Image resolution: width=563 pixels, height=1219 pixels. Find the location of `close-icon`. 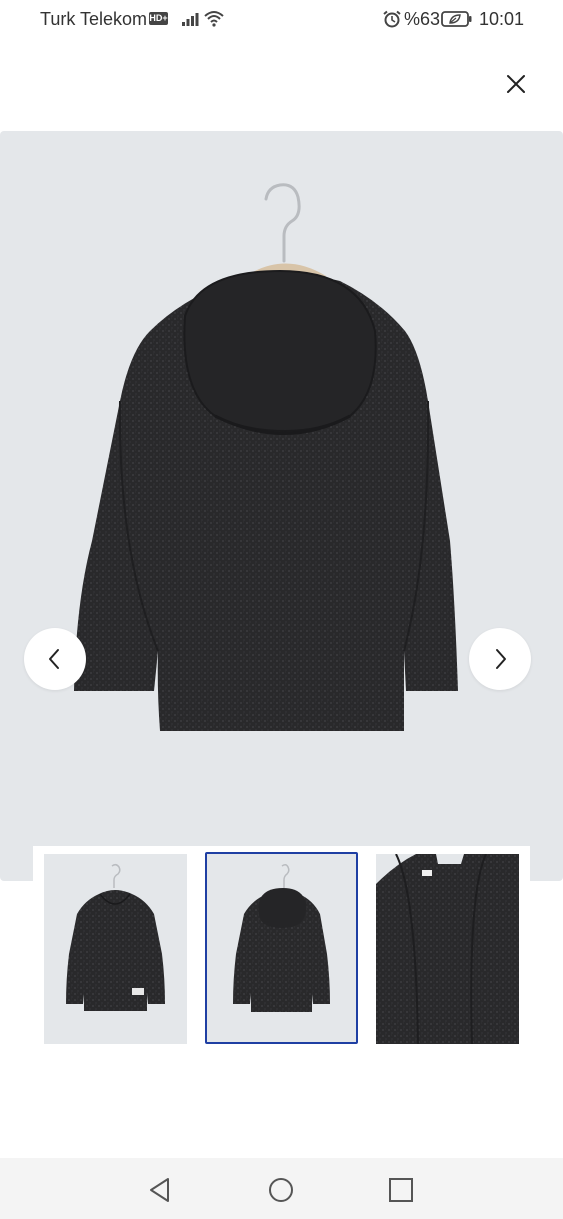

close-icon is located at coordinates (516, 84).